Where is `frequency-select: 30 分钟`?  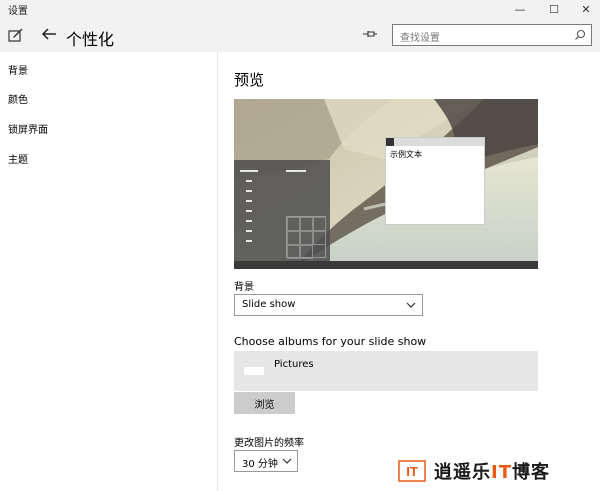 frequency-select: 30 分钟 is located at coordinates (266, 461).